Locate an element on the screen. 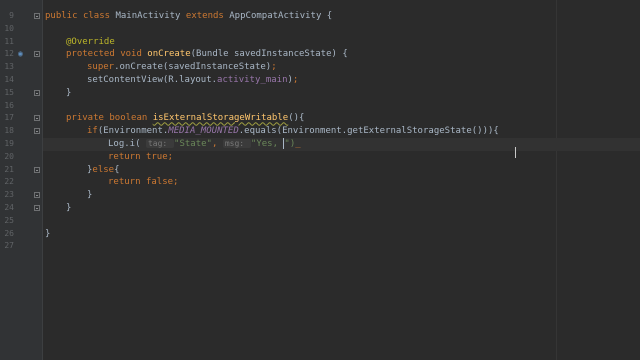 This screenshot has width=640, height=360. parameter-hint: msg: is located at coordinates (236, 143).